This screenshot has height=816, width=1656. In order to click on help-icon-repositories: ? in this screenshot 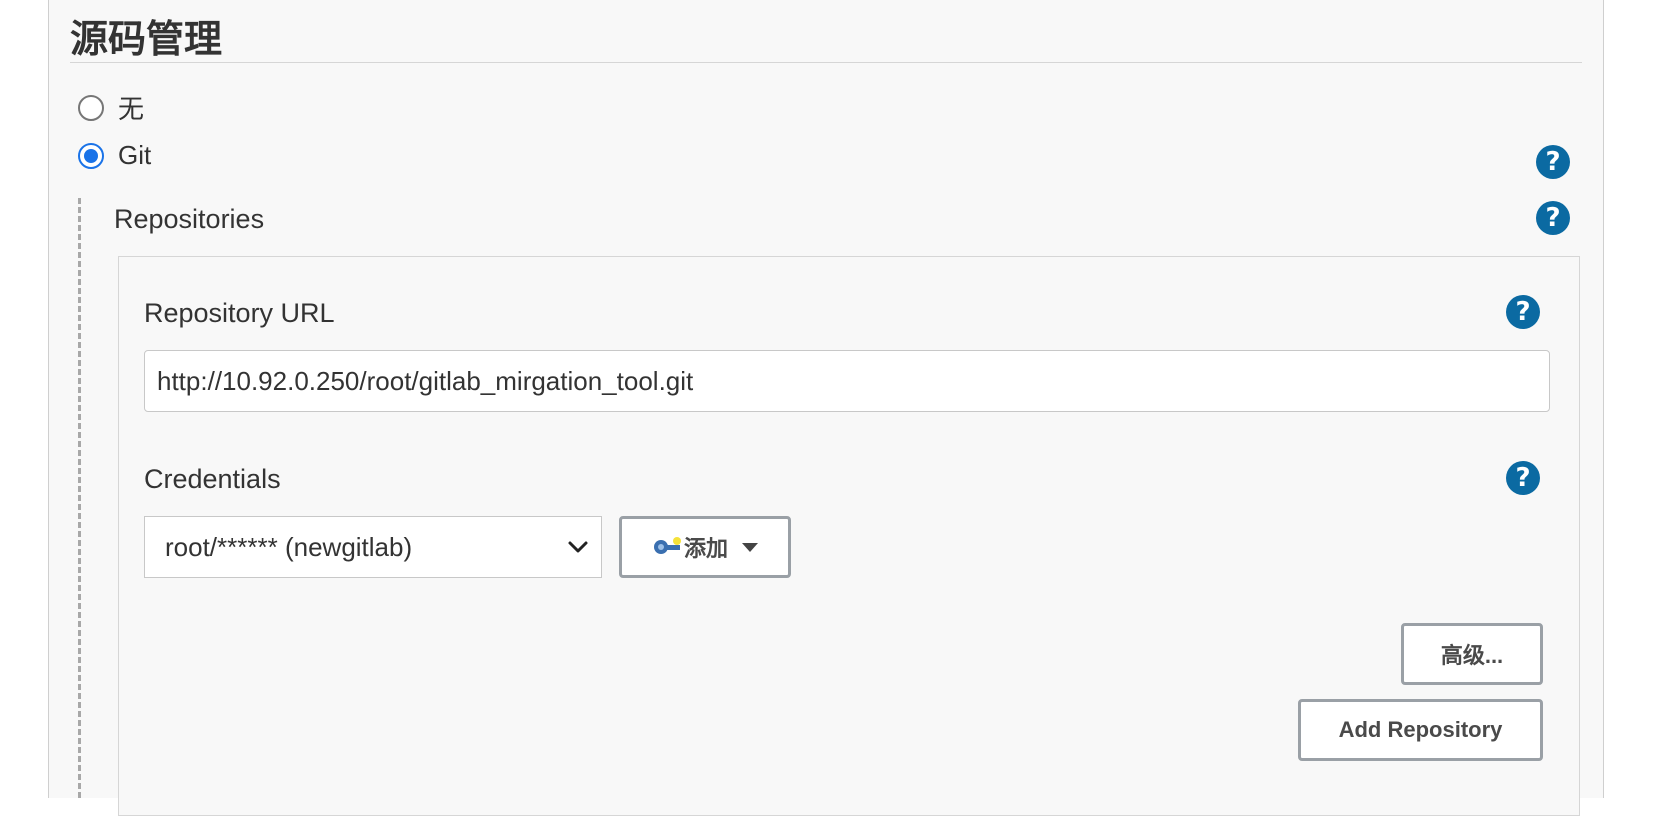, I will do `click(1553, 218)`.